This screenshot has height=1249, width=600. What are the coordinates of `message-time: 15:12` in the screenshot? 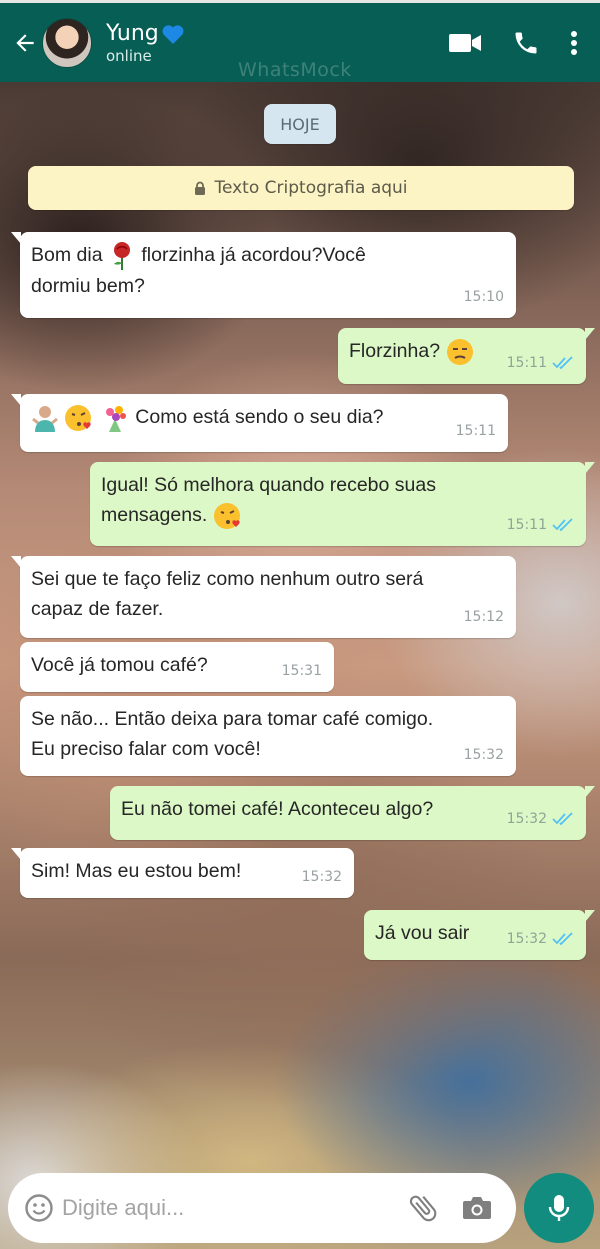 It's located at (483, 617).